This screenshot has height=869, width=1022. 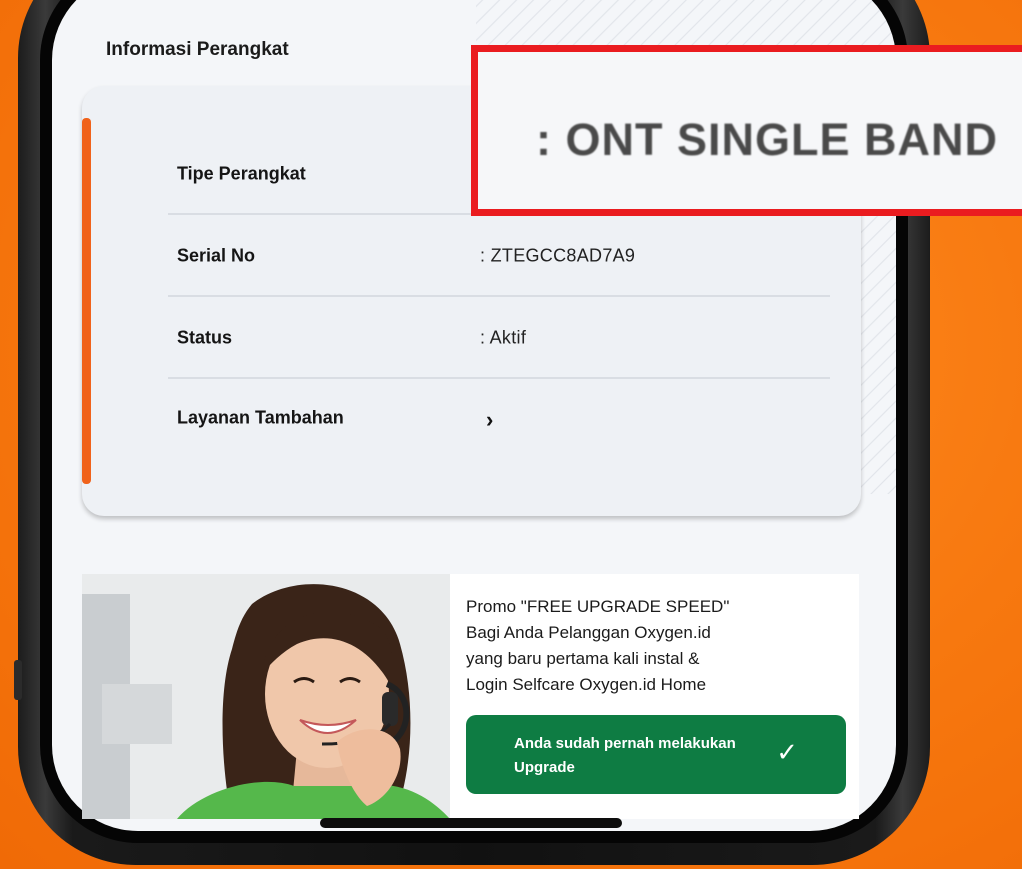 What do you see at coordinates (588, 632) in the screenshot?
I see `promo-line: Bagi Anda Pelanggan Oxygen.id` at bounding box center [588, 632].